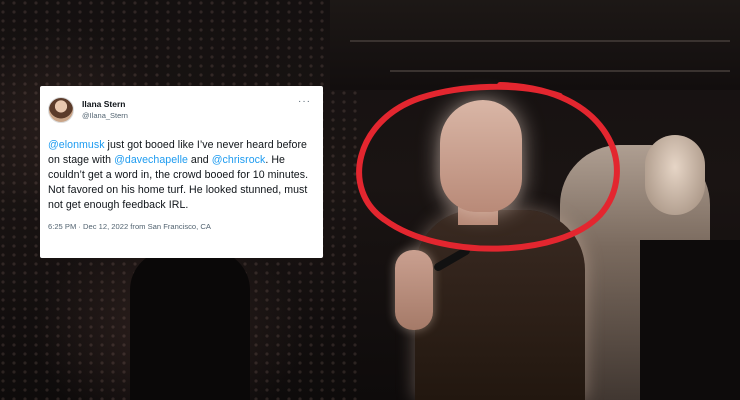  What do you see at coordinates (151, 160) in the screenshot?
I see `mention-link: @davechapelle` at bounding box center [151, 160].